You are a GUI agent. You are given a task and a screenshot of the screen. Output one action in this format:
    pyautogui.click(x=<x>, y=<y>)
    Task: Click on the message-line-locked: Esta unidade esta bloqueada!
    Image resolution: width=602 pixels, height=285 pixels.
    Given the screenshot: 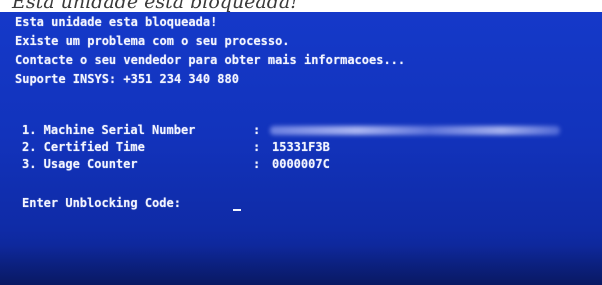 What is the action you would take?
    pyautogui.click(x=116, y=22)
    